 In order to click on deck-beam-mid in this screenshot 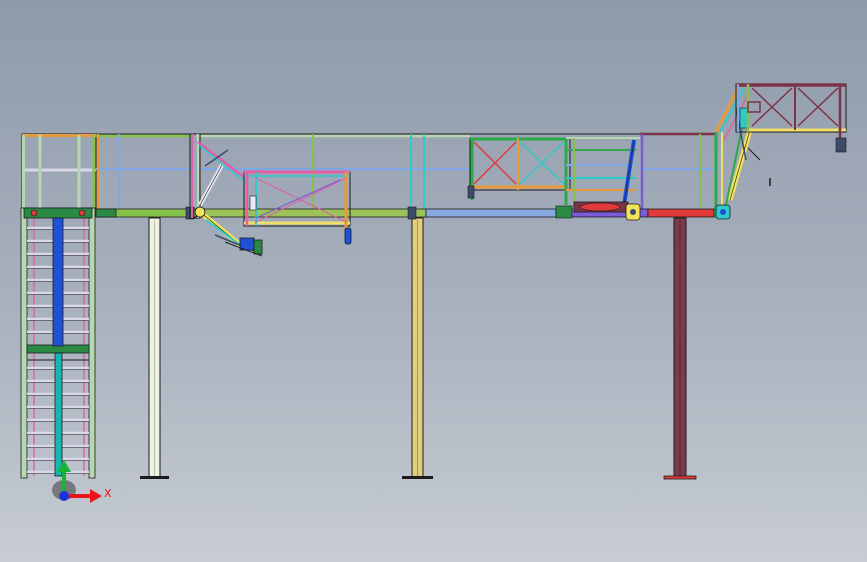, I will do `click(491, 213)`.